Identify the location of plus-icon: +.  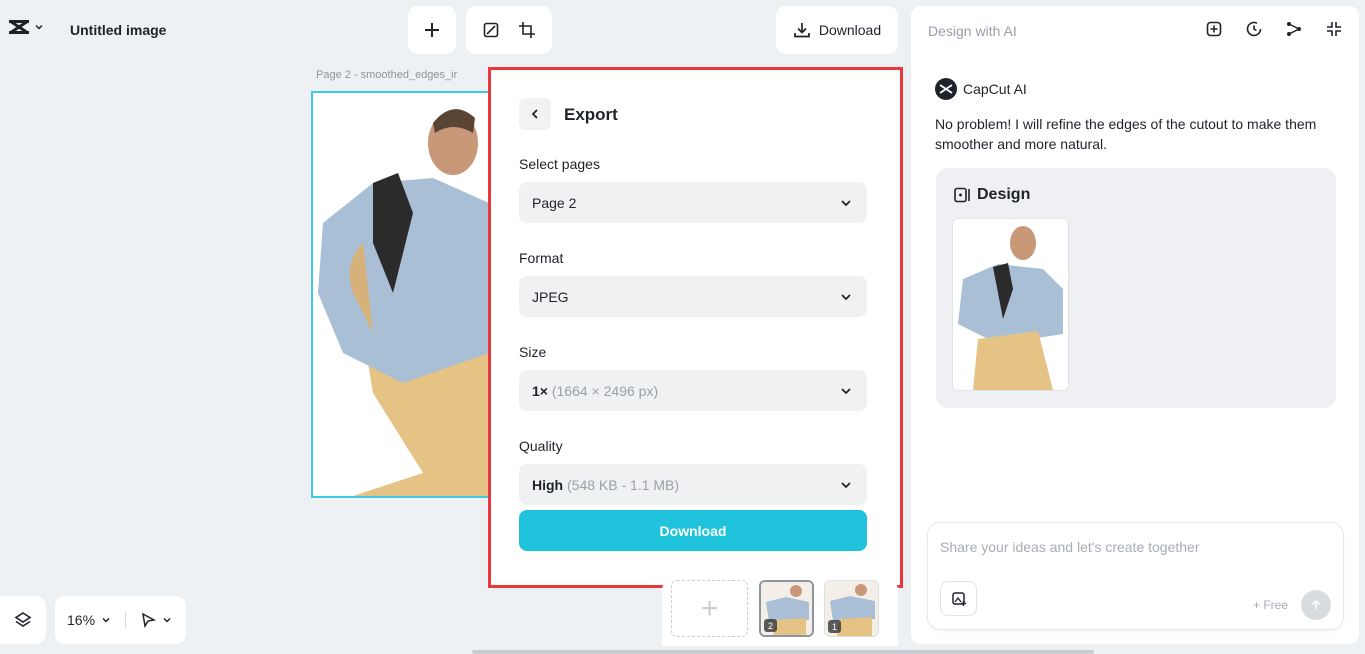
(709, 608).